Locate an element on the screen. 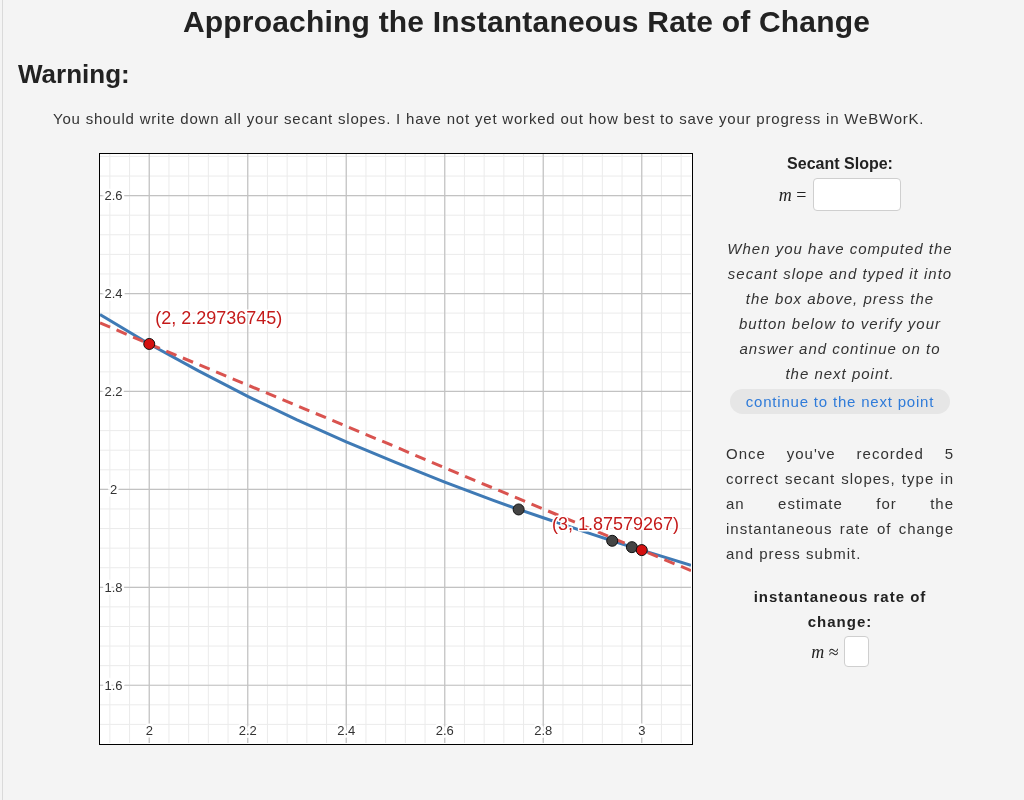 This screenshot has height=800, width=1024. point-label: (2, 2.29736745) is located at coordinates (219, 317).